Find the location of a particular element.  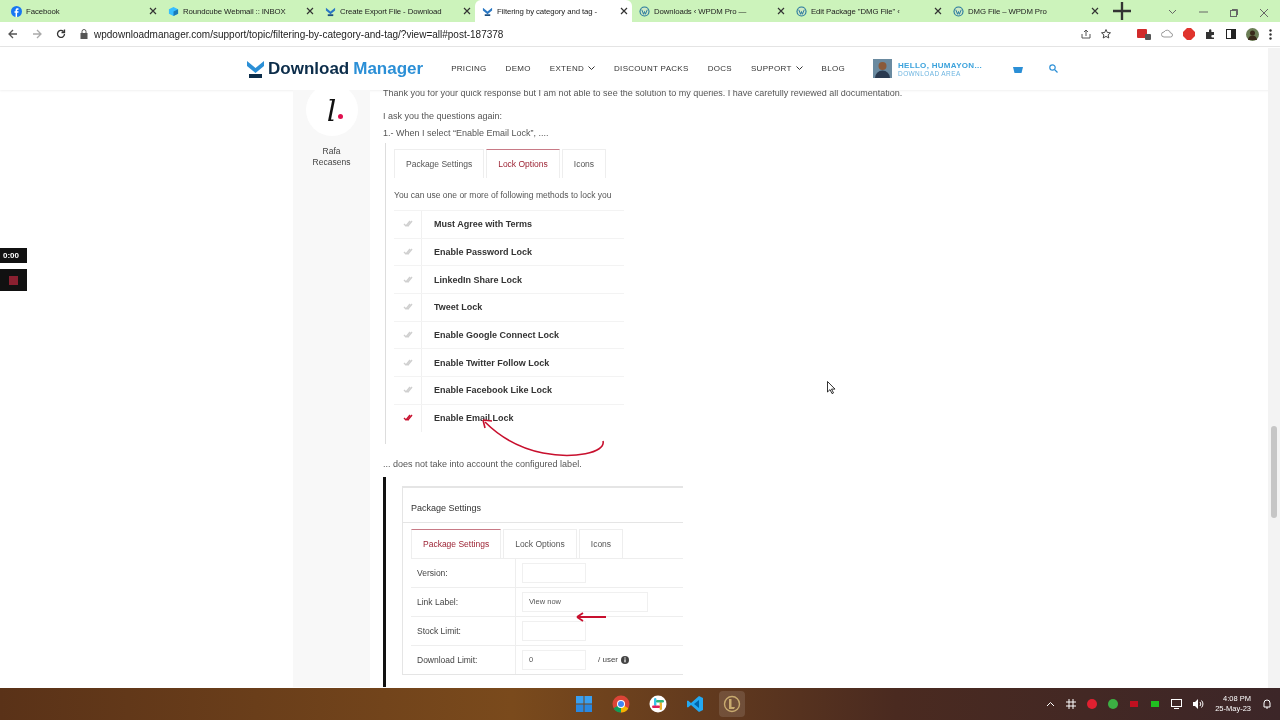

nav-link: DISCOUNT PACKS is located at coordinates (651, 68).